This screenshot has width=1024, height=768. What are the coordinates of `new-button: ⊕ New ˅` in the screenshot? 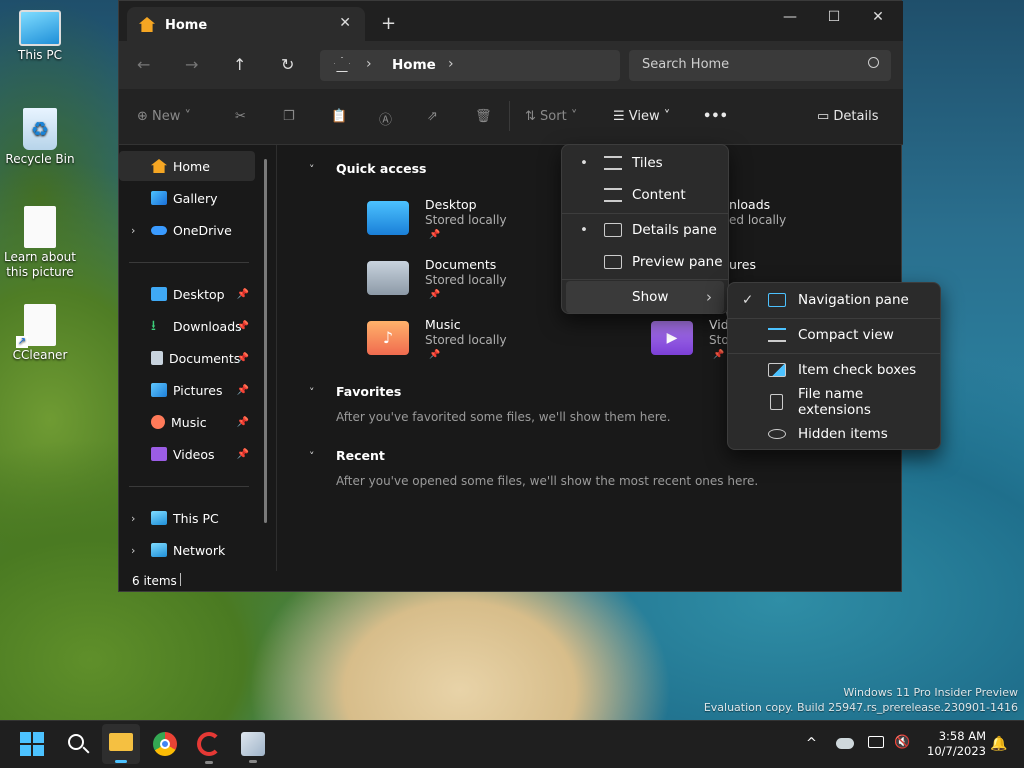 It's located at (164, 116).